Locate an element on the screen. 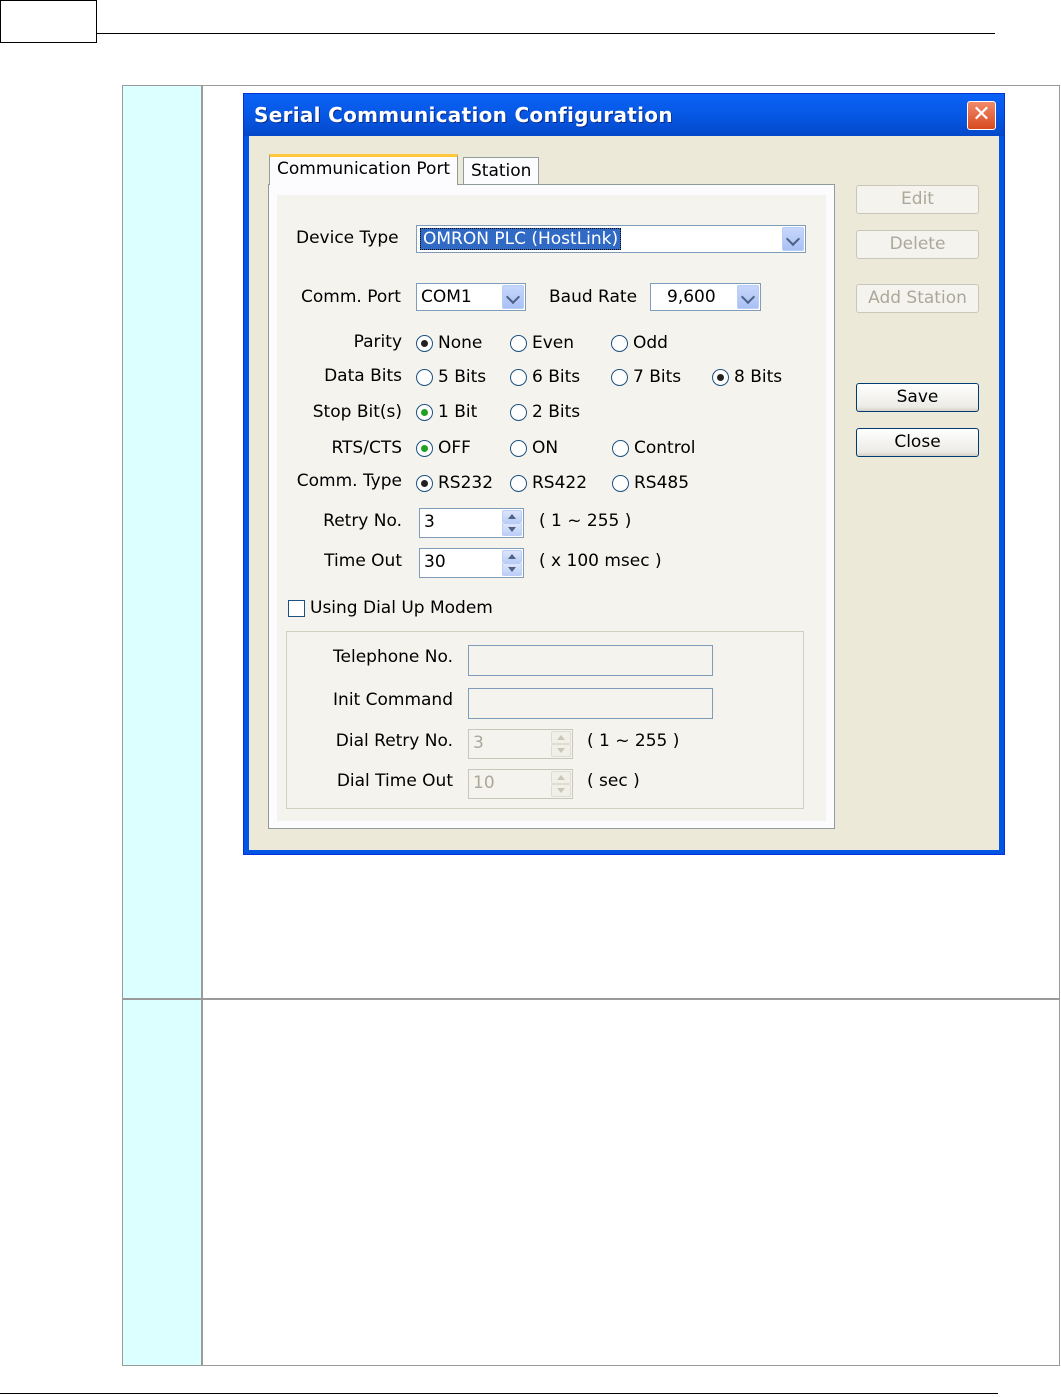 The image size is (1061, 1397). dial-timeout-spinner: 10 is located at coordinates (520, 784).